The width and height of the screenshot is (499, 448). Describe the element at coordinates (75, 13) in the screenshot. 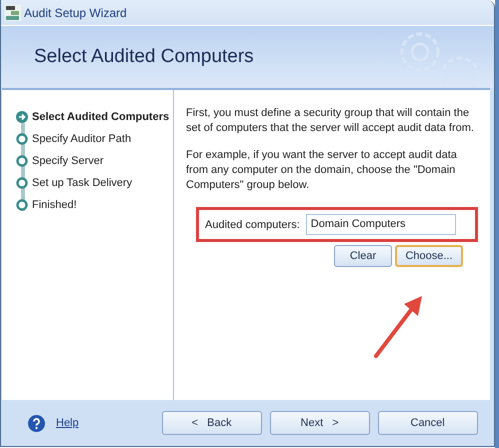

I see `window-title: Audit Setup Wizard` at that location.